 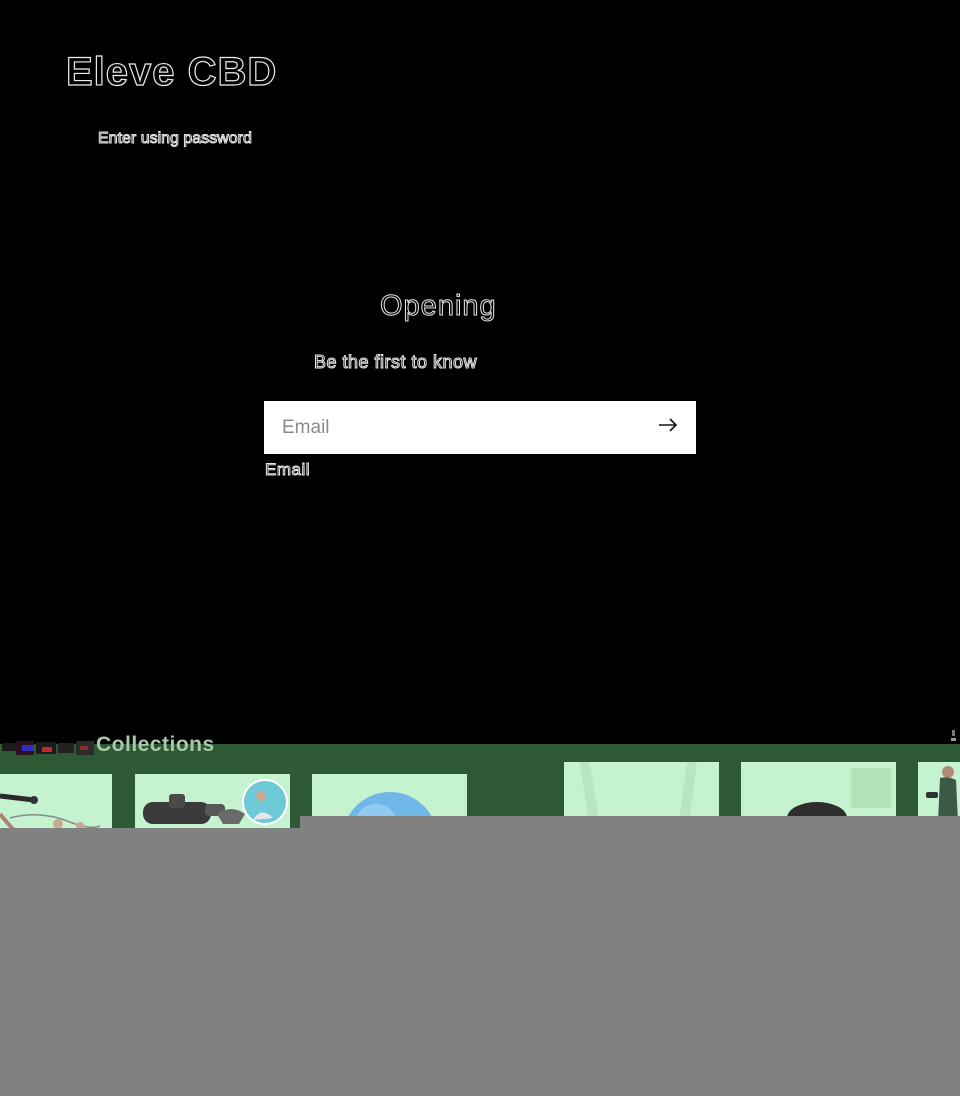 I want to click on page-title: Opening, so click(x=438, y=306).